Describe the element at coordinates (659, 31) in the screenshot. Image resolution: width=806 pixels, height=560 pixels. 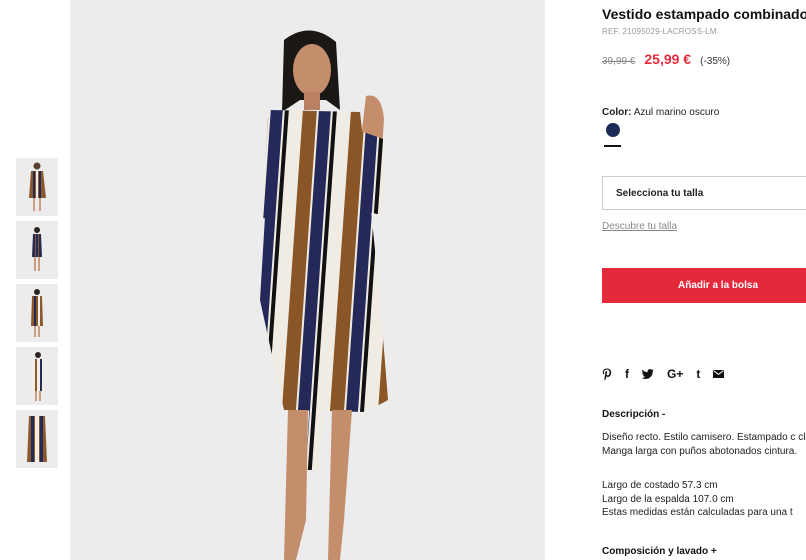
I see `product-ref: REF. 21095029-LACROSS-LM` at that location.